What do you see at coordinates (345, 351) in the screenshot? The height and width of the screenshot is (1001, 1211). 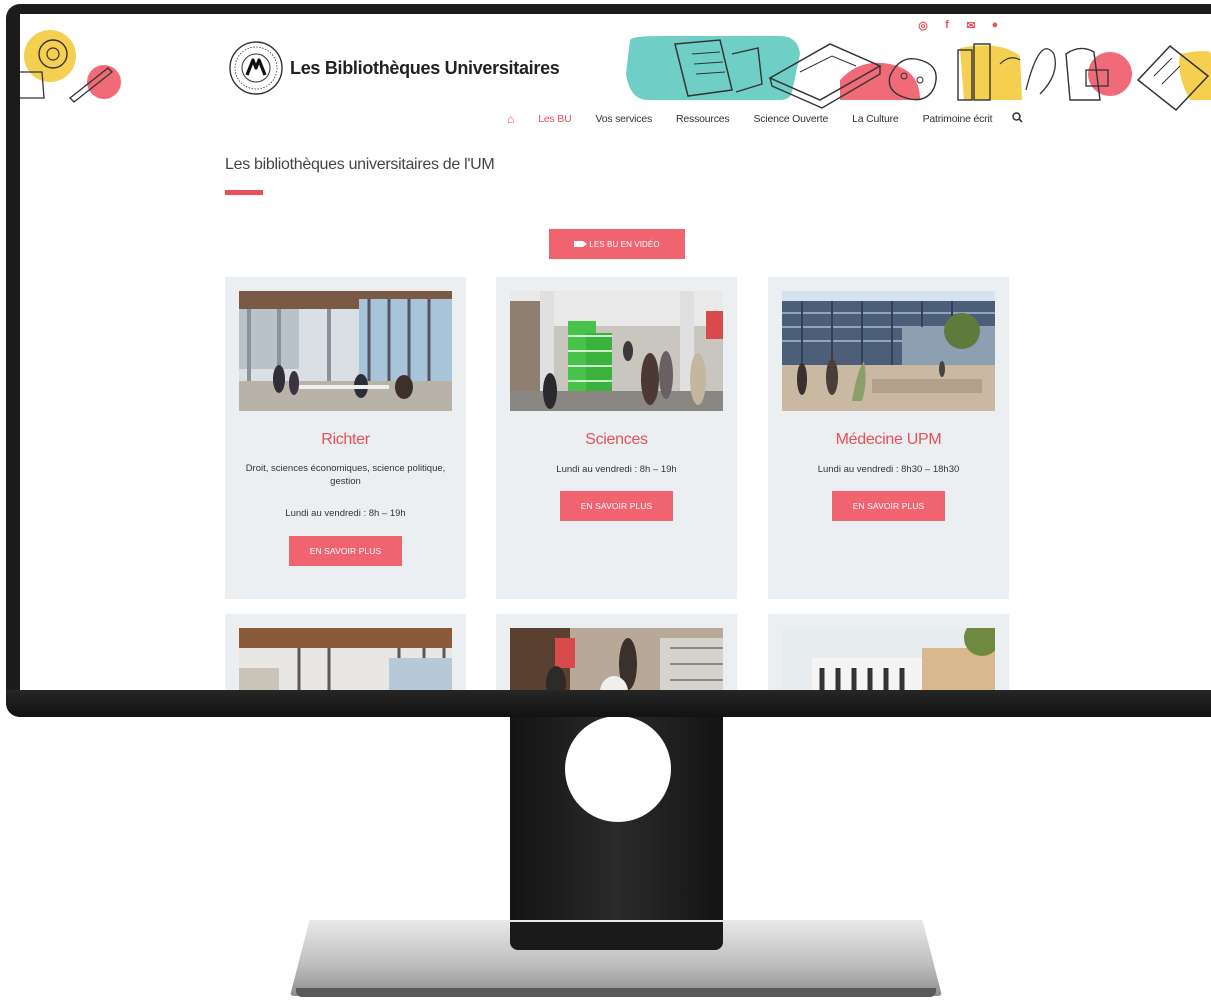 I see `library-photo-richter` at bounding box center [345, 351].